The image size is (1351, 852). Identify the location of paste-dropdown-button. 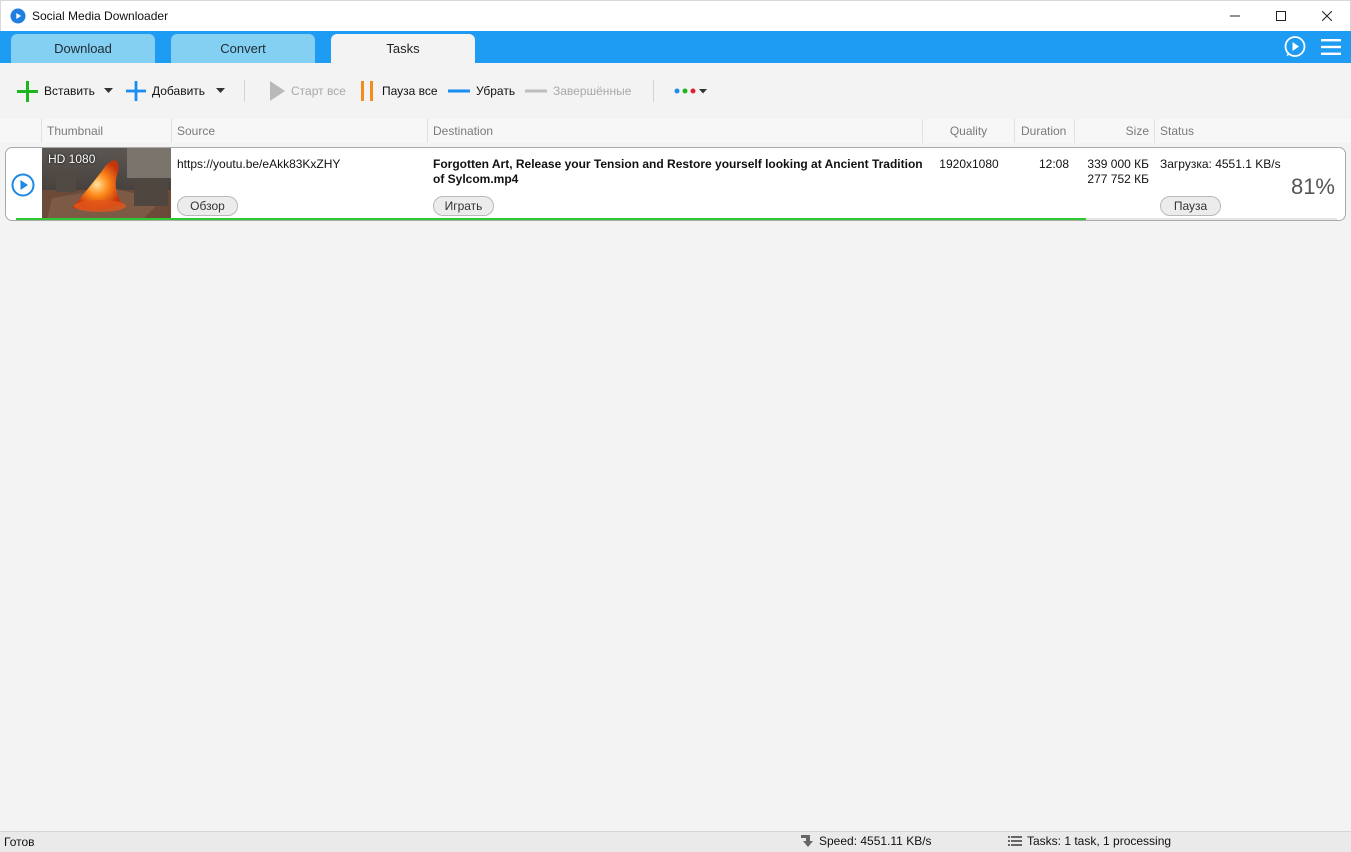
(111, 91).